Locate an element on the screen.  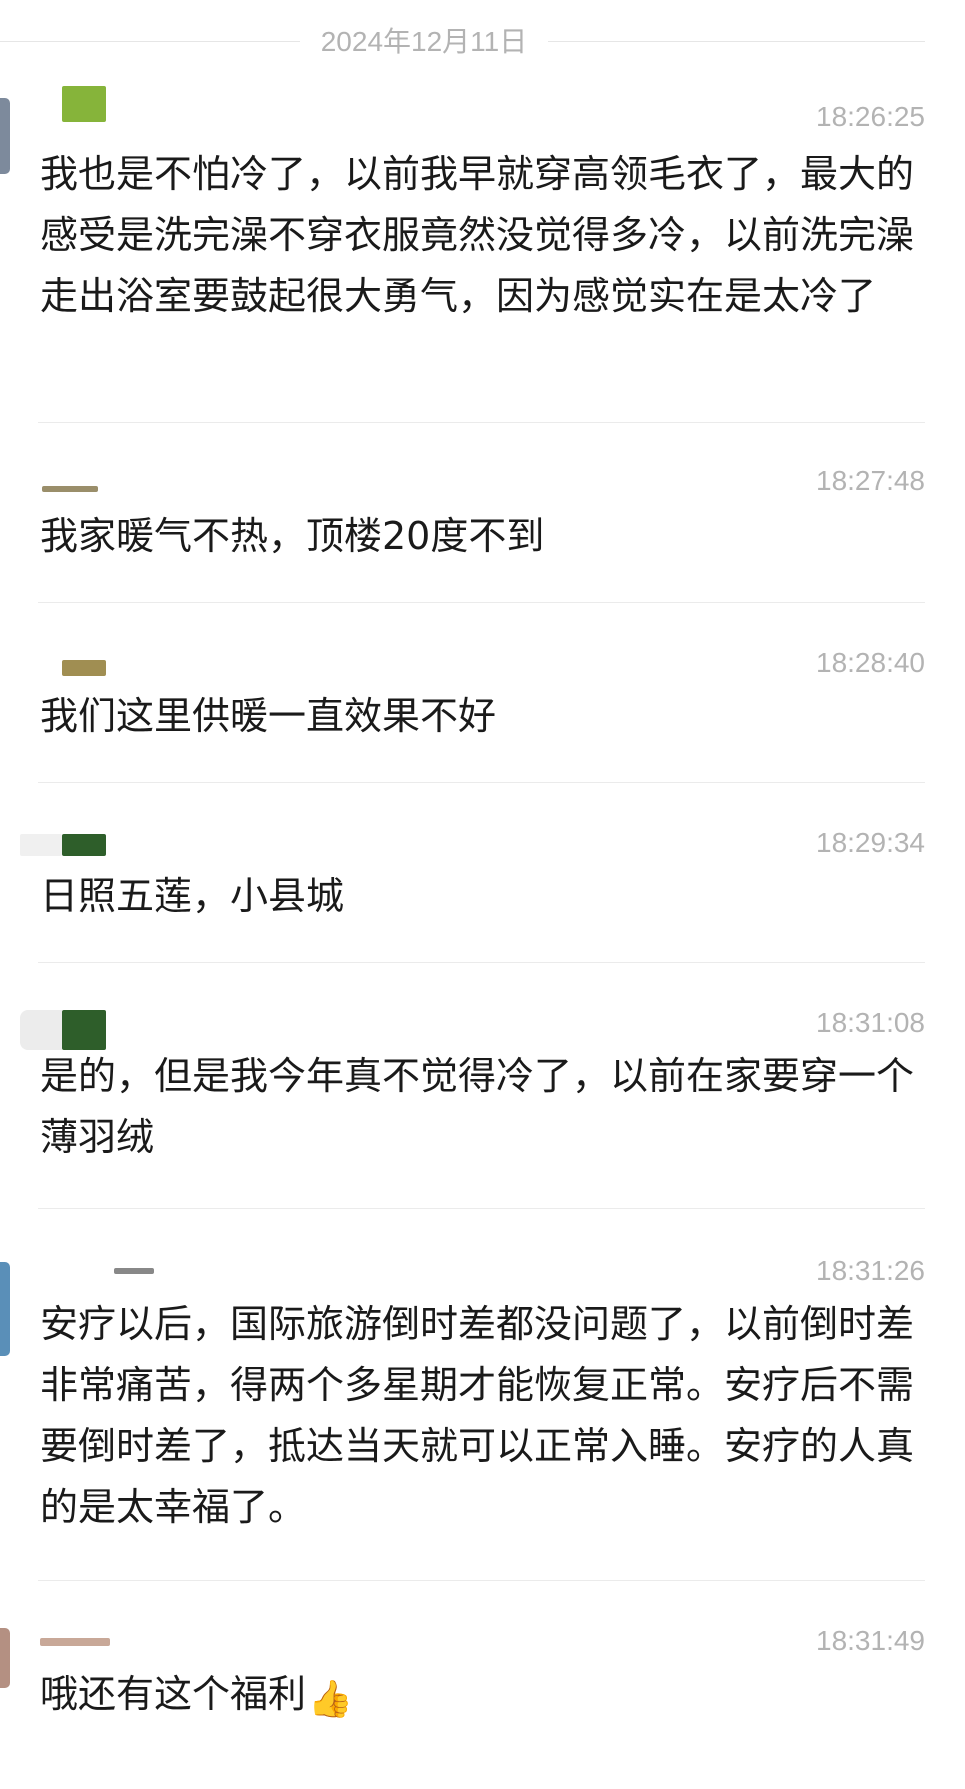
message-text: 哦还有这个福利👍 is located at coordinates (482, 1694).